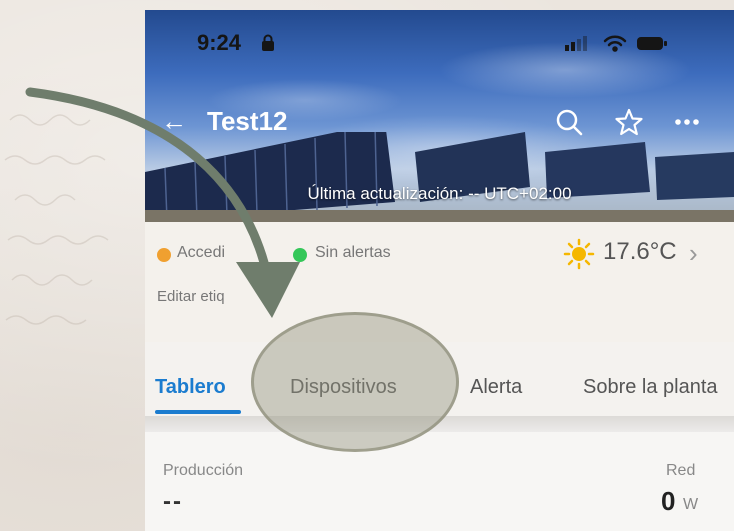 This screenshot has width=734, height=531. What do you see at coordinates (629, 122) in the screenshot?
I see `star-icon` at bounding box center [629, 122].